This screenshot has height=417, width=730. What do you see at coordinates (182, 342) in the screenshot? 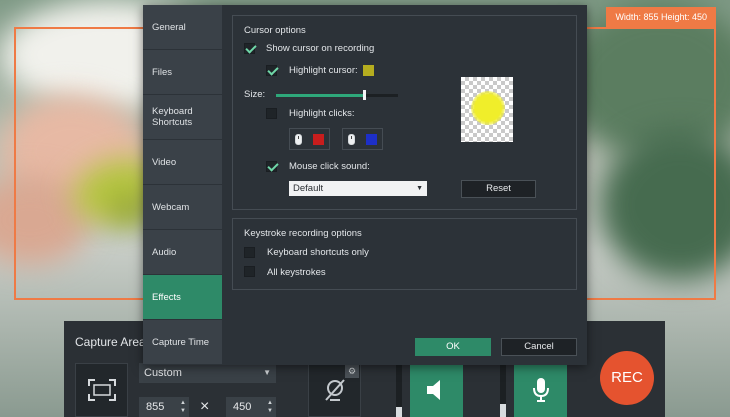
I see `sidebar-item-capture-time: Capture Time` at bounding box center [182, 342].